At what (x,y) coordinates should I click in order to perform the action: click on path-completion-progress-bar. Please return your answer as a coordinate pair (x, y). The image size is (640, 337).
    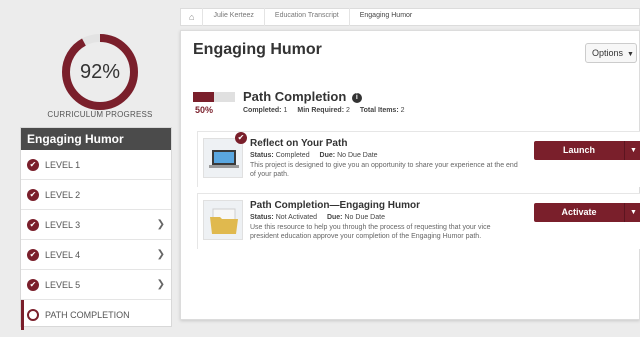
    Looking at the image, I should click on (214, 97).